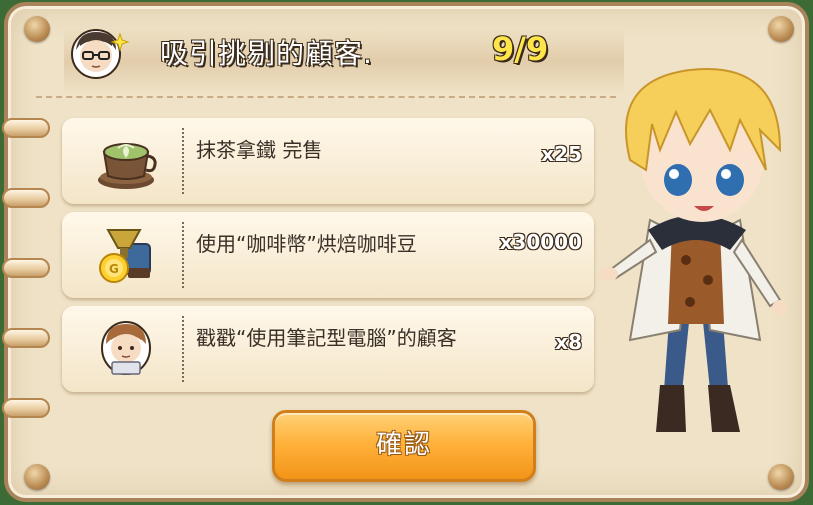 The height and width of the screenshot is (505, 813). Describe the element at coordinates (568, 342) in the screenshot. I see `task-quantity: x8` at that location.